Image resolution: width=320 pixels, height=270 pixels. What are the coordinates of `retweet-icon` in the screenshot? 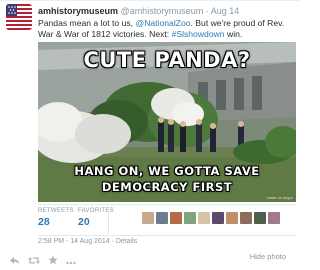 It's located at (34, 261).